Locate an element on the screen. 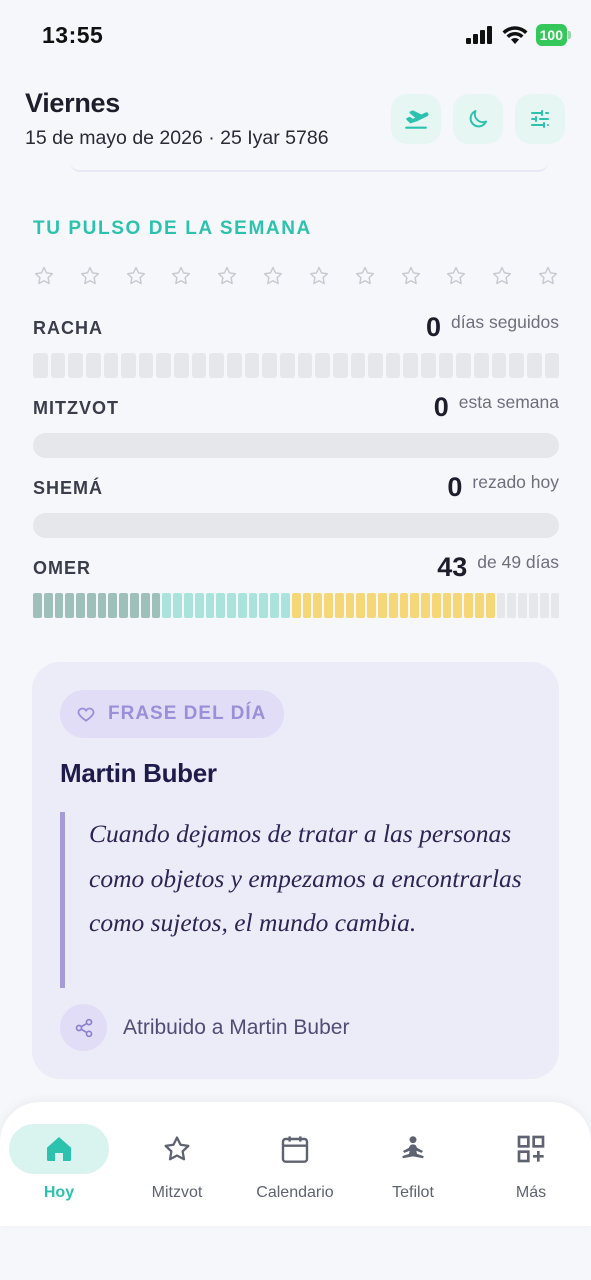 This screenshot has width=591, height=1280. night-mode-button is located at coordinates (478, 119).